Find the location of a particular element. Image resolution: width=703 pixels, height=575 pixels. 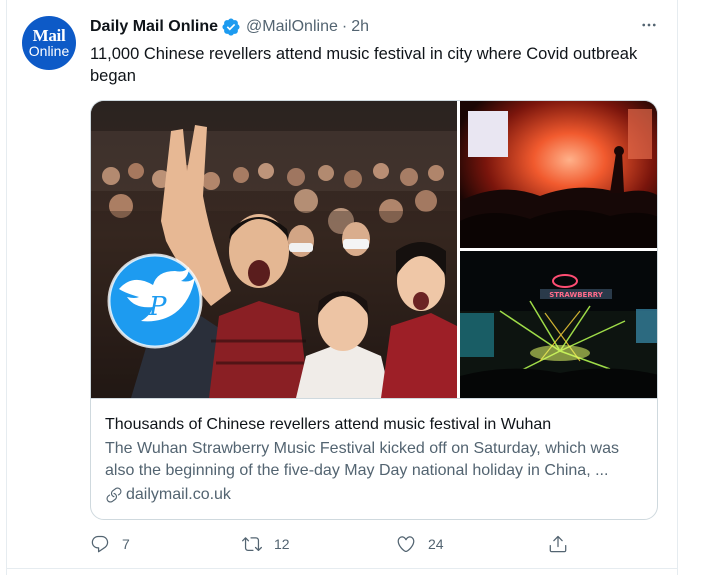

svg-text: P is located at coordinates (157, 307).